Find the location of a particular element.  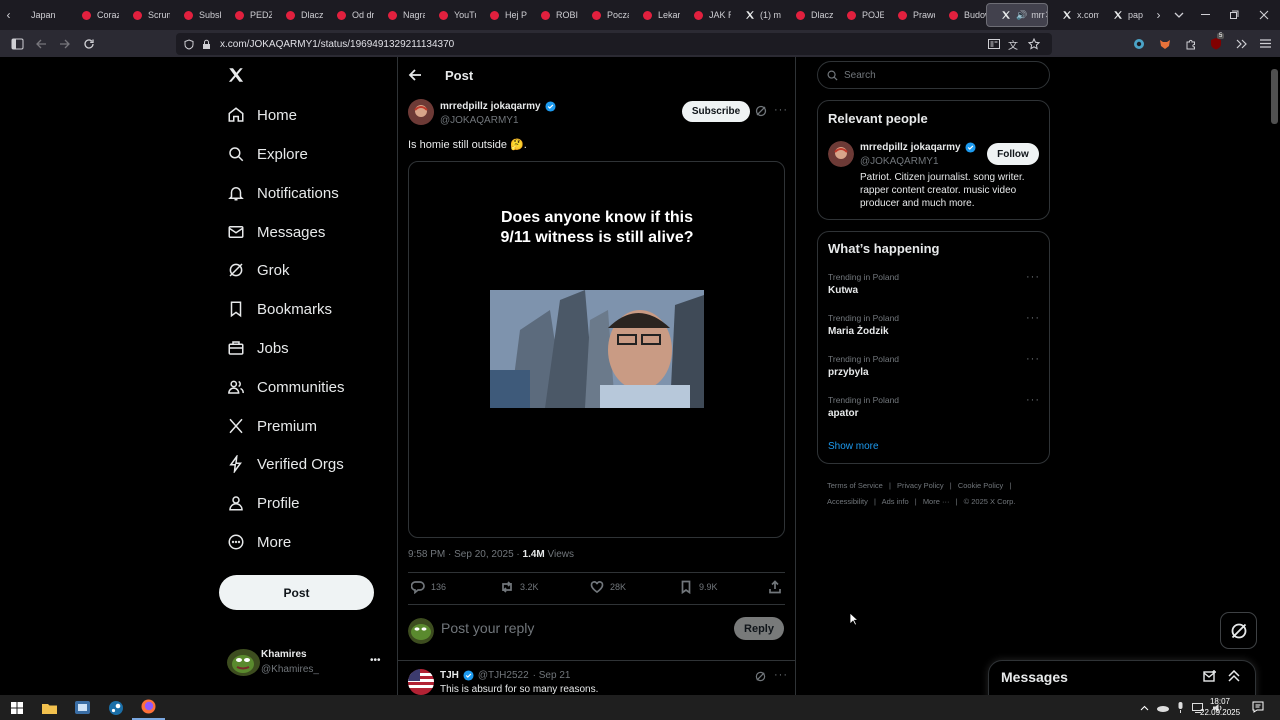

relevant-handle: @JOKAQARMY1 is located at coordinates (899, 161).